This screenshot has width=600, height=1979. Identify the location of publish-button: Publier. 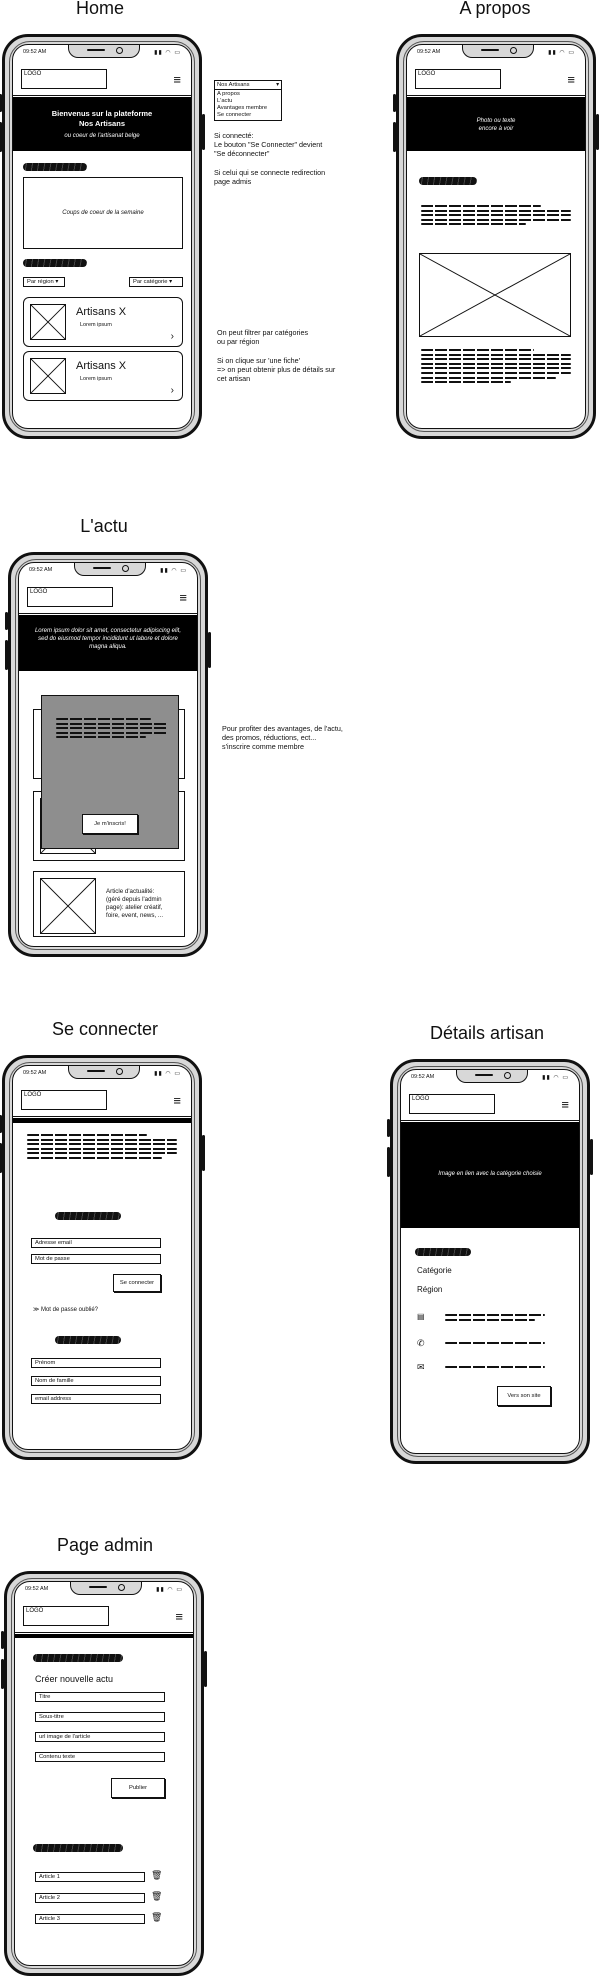
(138, 1788).